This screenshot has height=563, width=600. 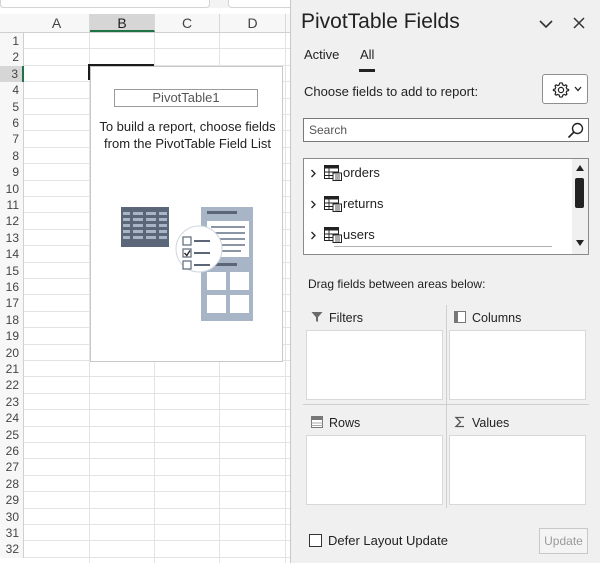 I want to click on row-header-7: 7, so click(x=12, y=139).